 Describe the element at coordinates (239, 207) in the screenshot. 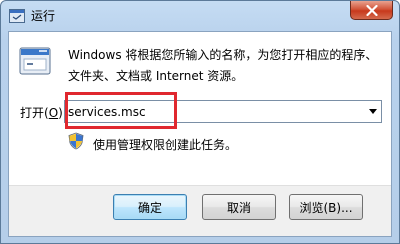

I see `cancel-button: 取消` at that location.